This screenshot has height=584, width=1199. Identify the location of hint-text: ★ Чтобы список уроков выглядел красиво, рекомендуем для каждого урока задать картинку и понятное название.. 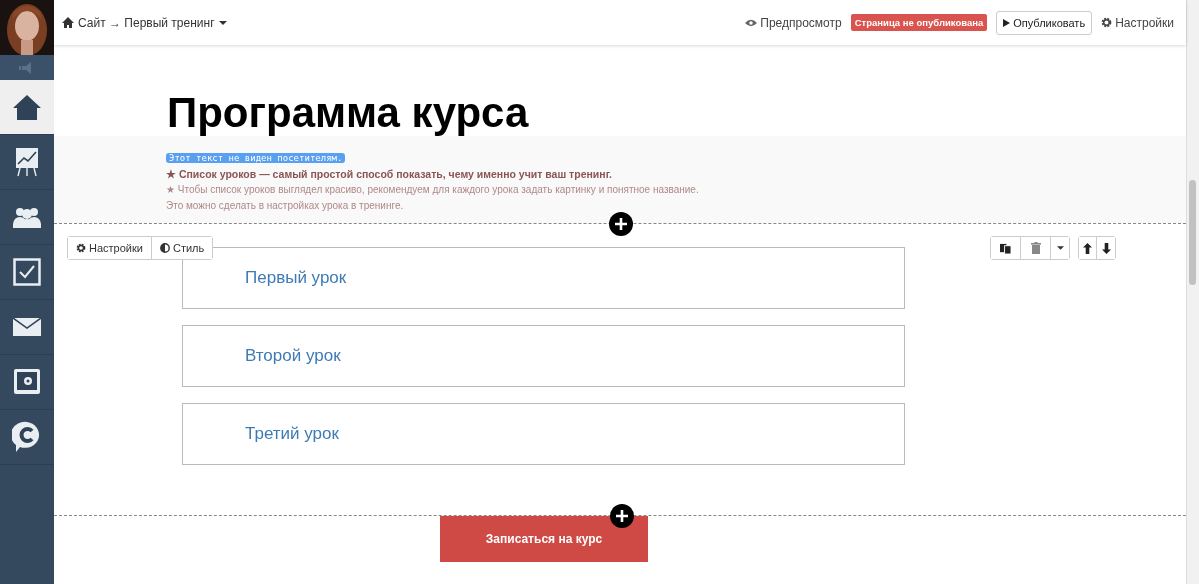
(433, 190).